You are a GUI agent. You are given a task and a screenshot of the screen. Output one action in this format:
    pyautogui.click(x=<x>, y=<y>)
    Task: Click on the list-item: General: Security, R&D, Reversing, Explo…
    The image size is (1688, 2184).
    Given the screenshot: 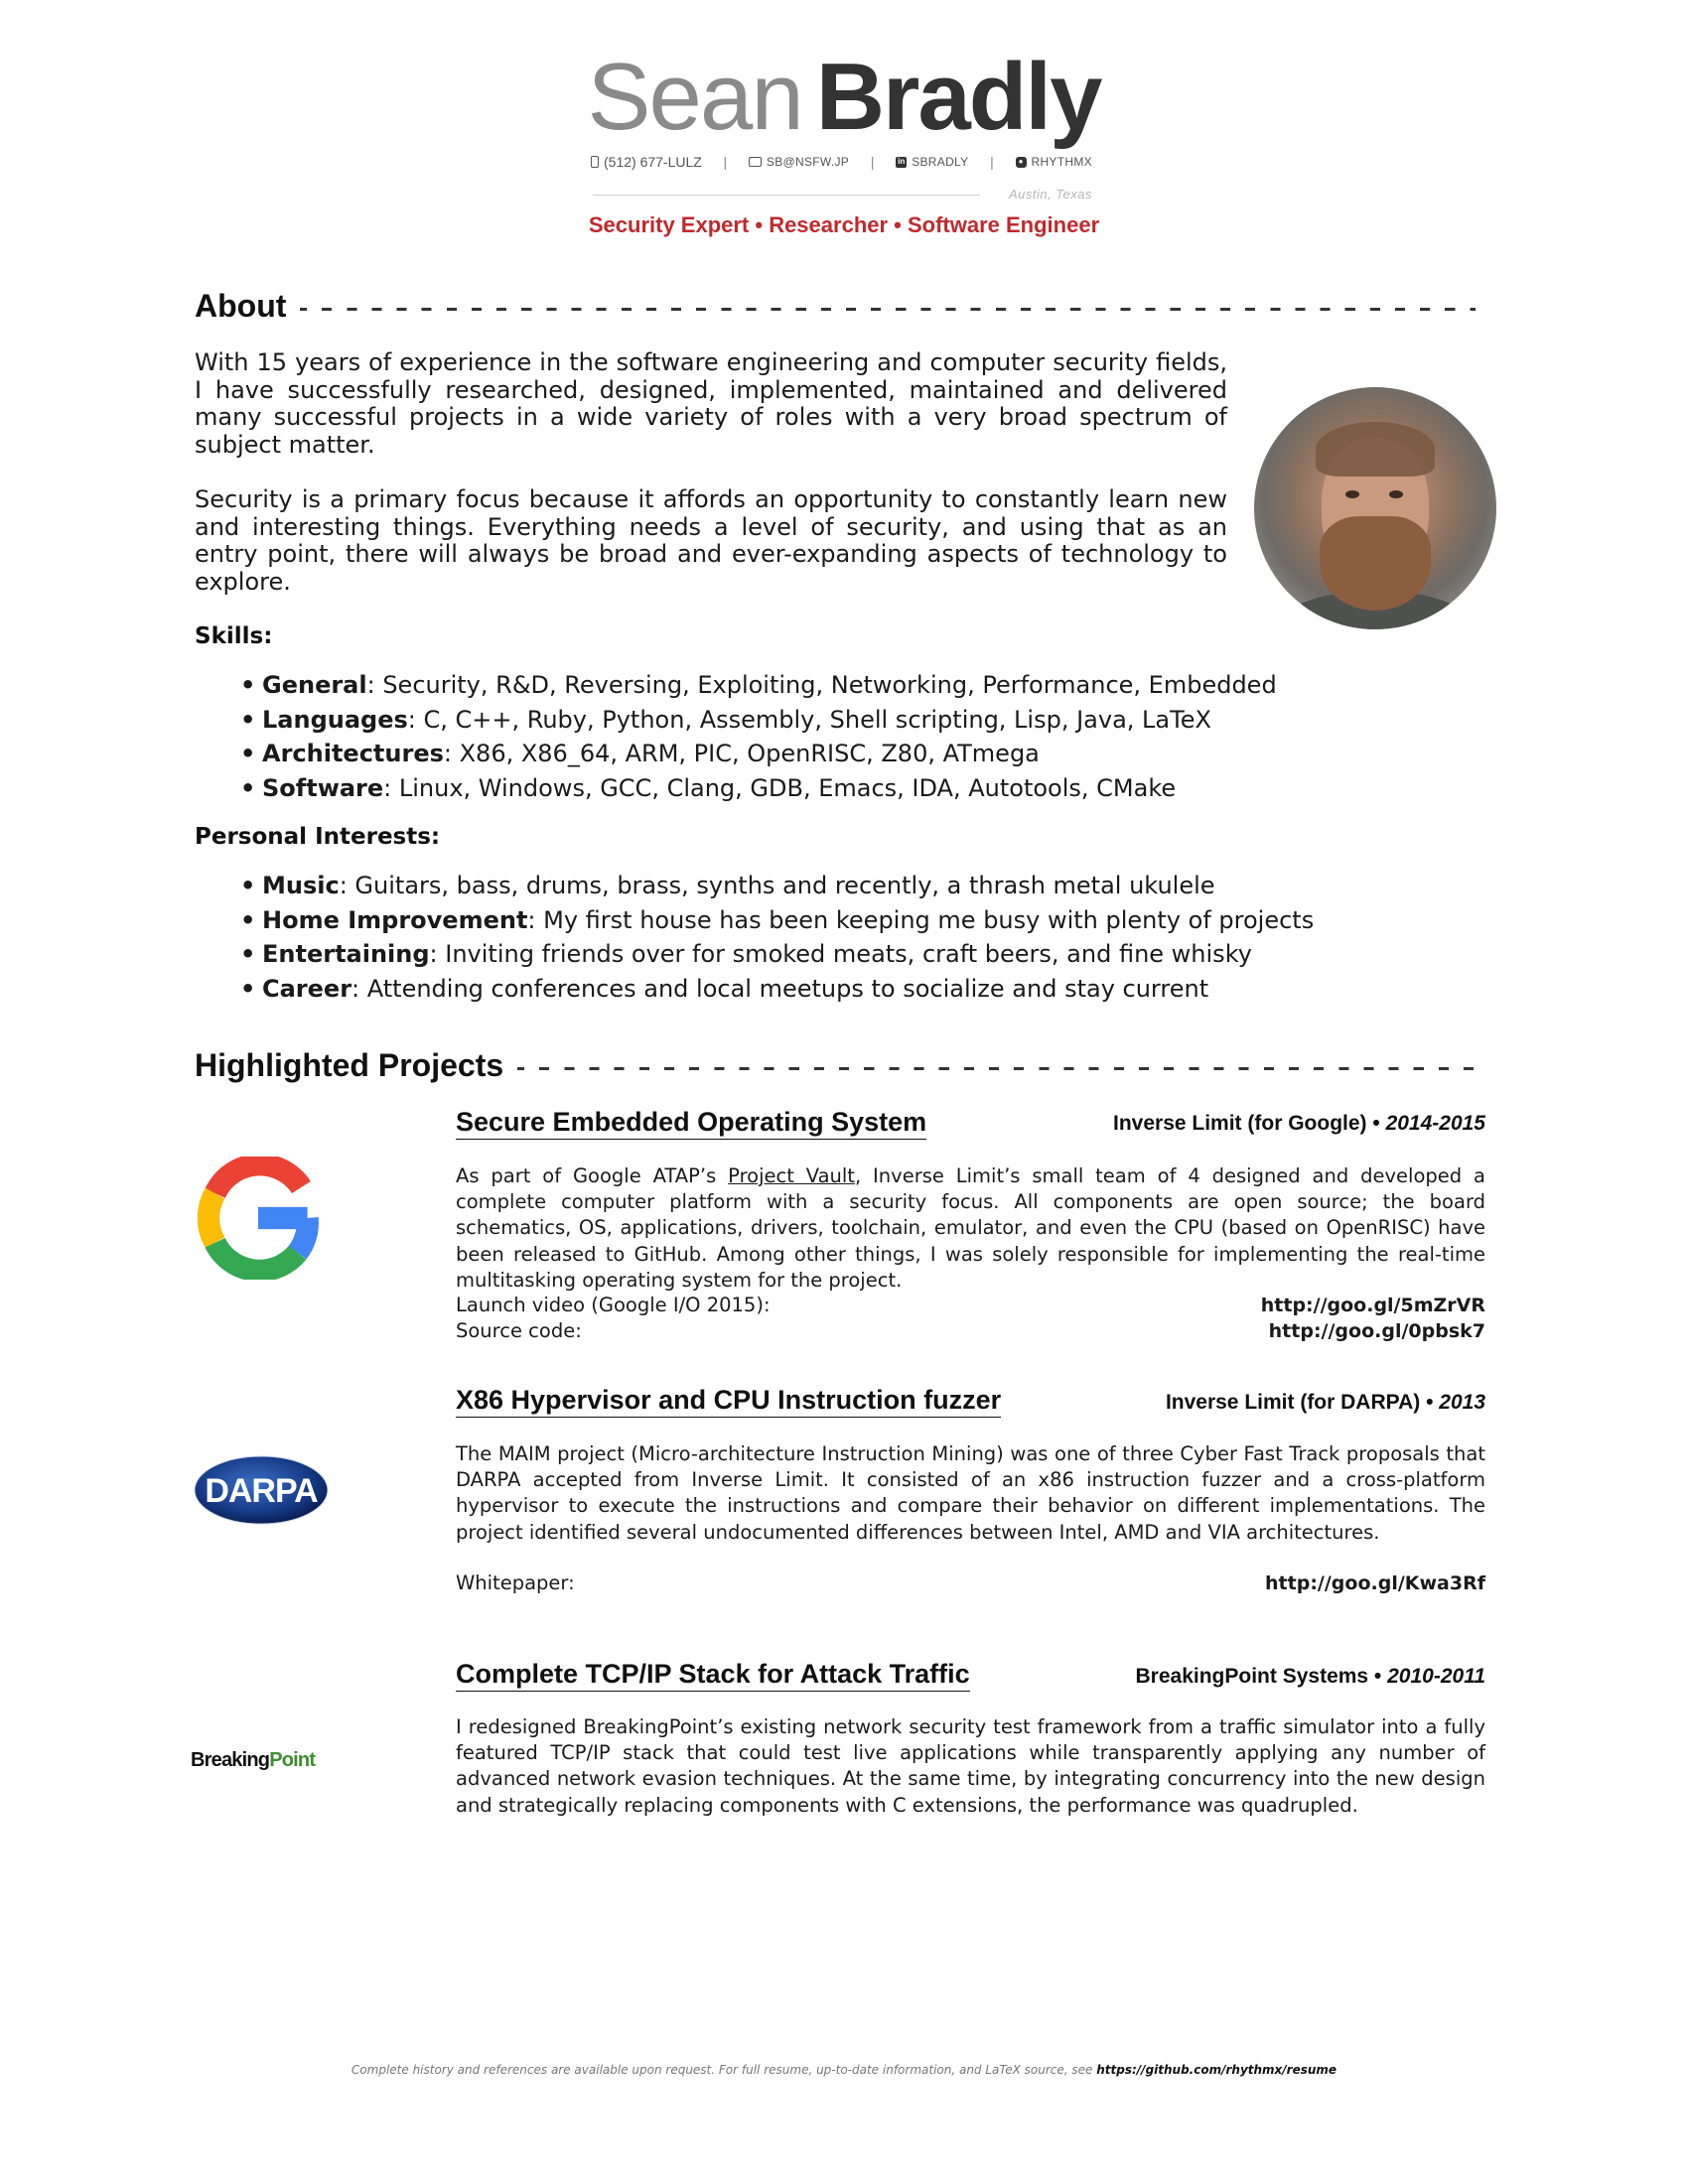 What is the action you would take?
    pyautogui.click(x=758, y=685)
    